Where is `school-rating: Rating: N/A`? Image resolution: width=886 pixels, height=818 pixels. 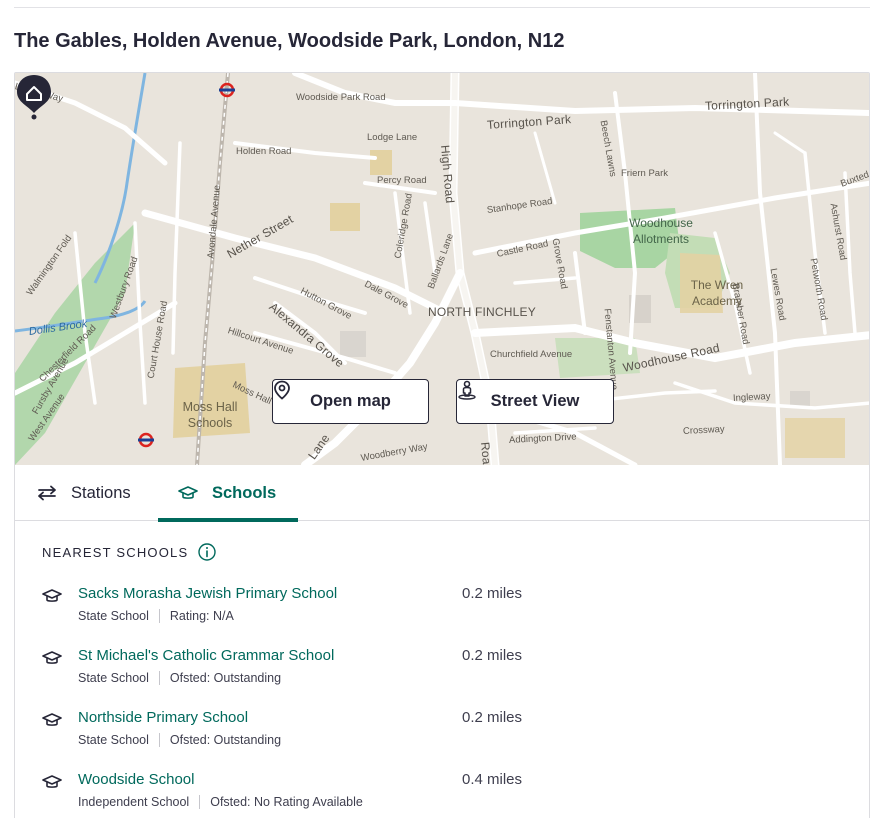 school-rating: Rating: N/A is located at coordinates (201, 616).